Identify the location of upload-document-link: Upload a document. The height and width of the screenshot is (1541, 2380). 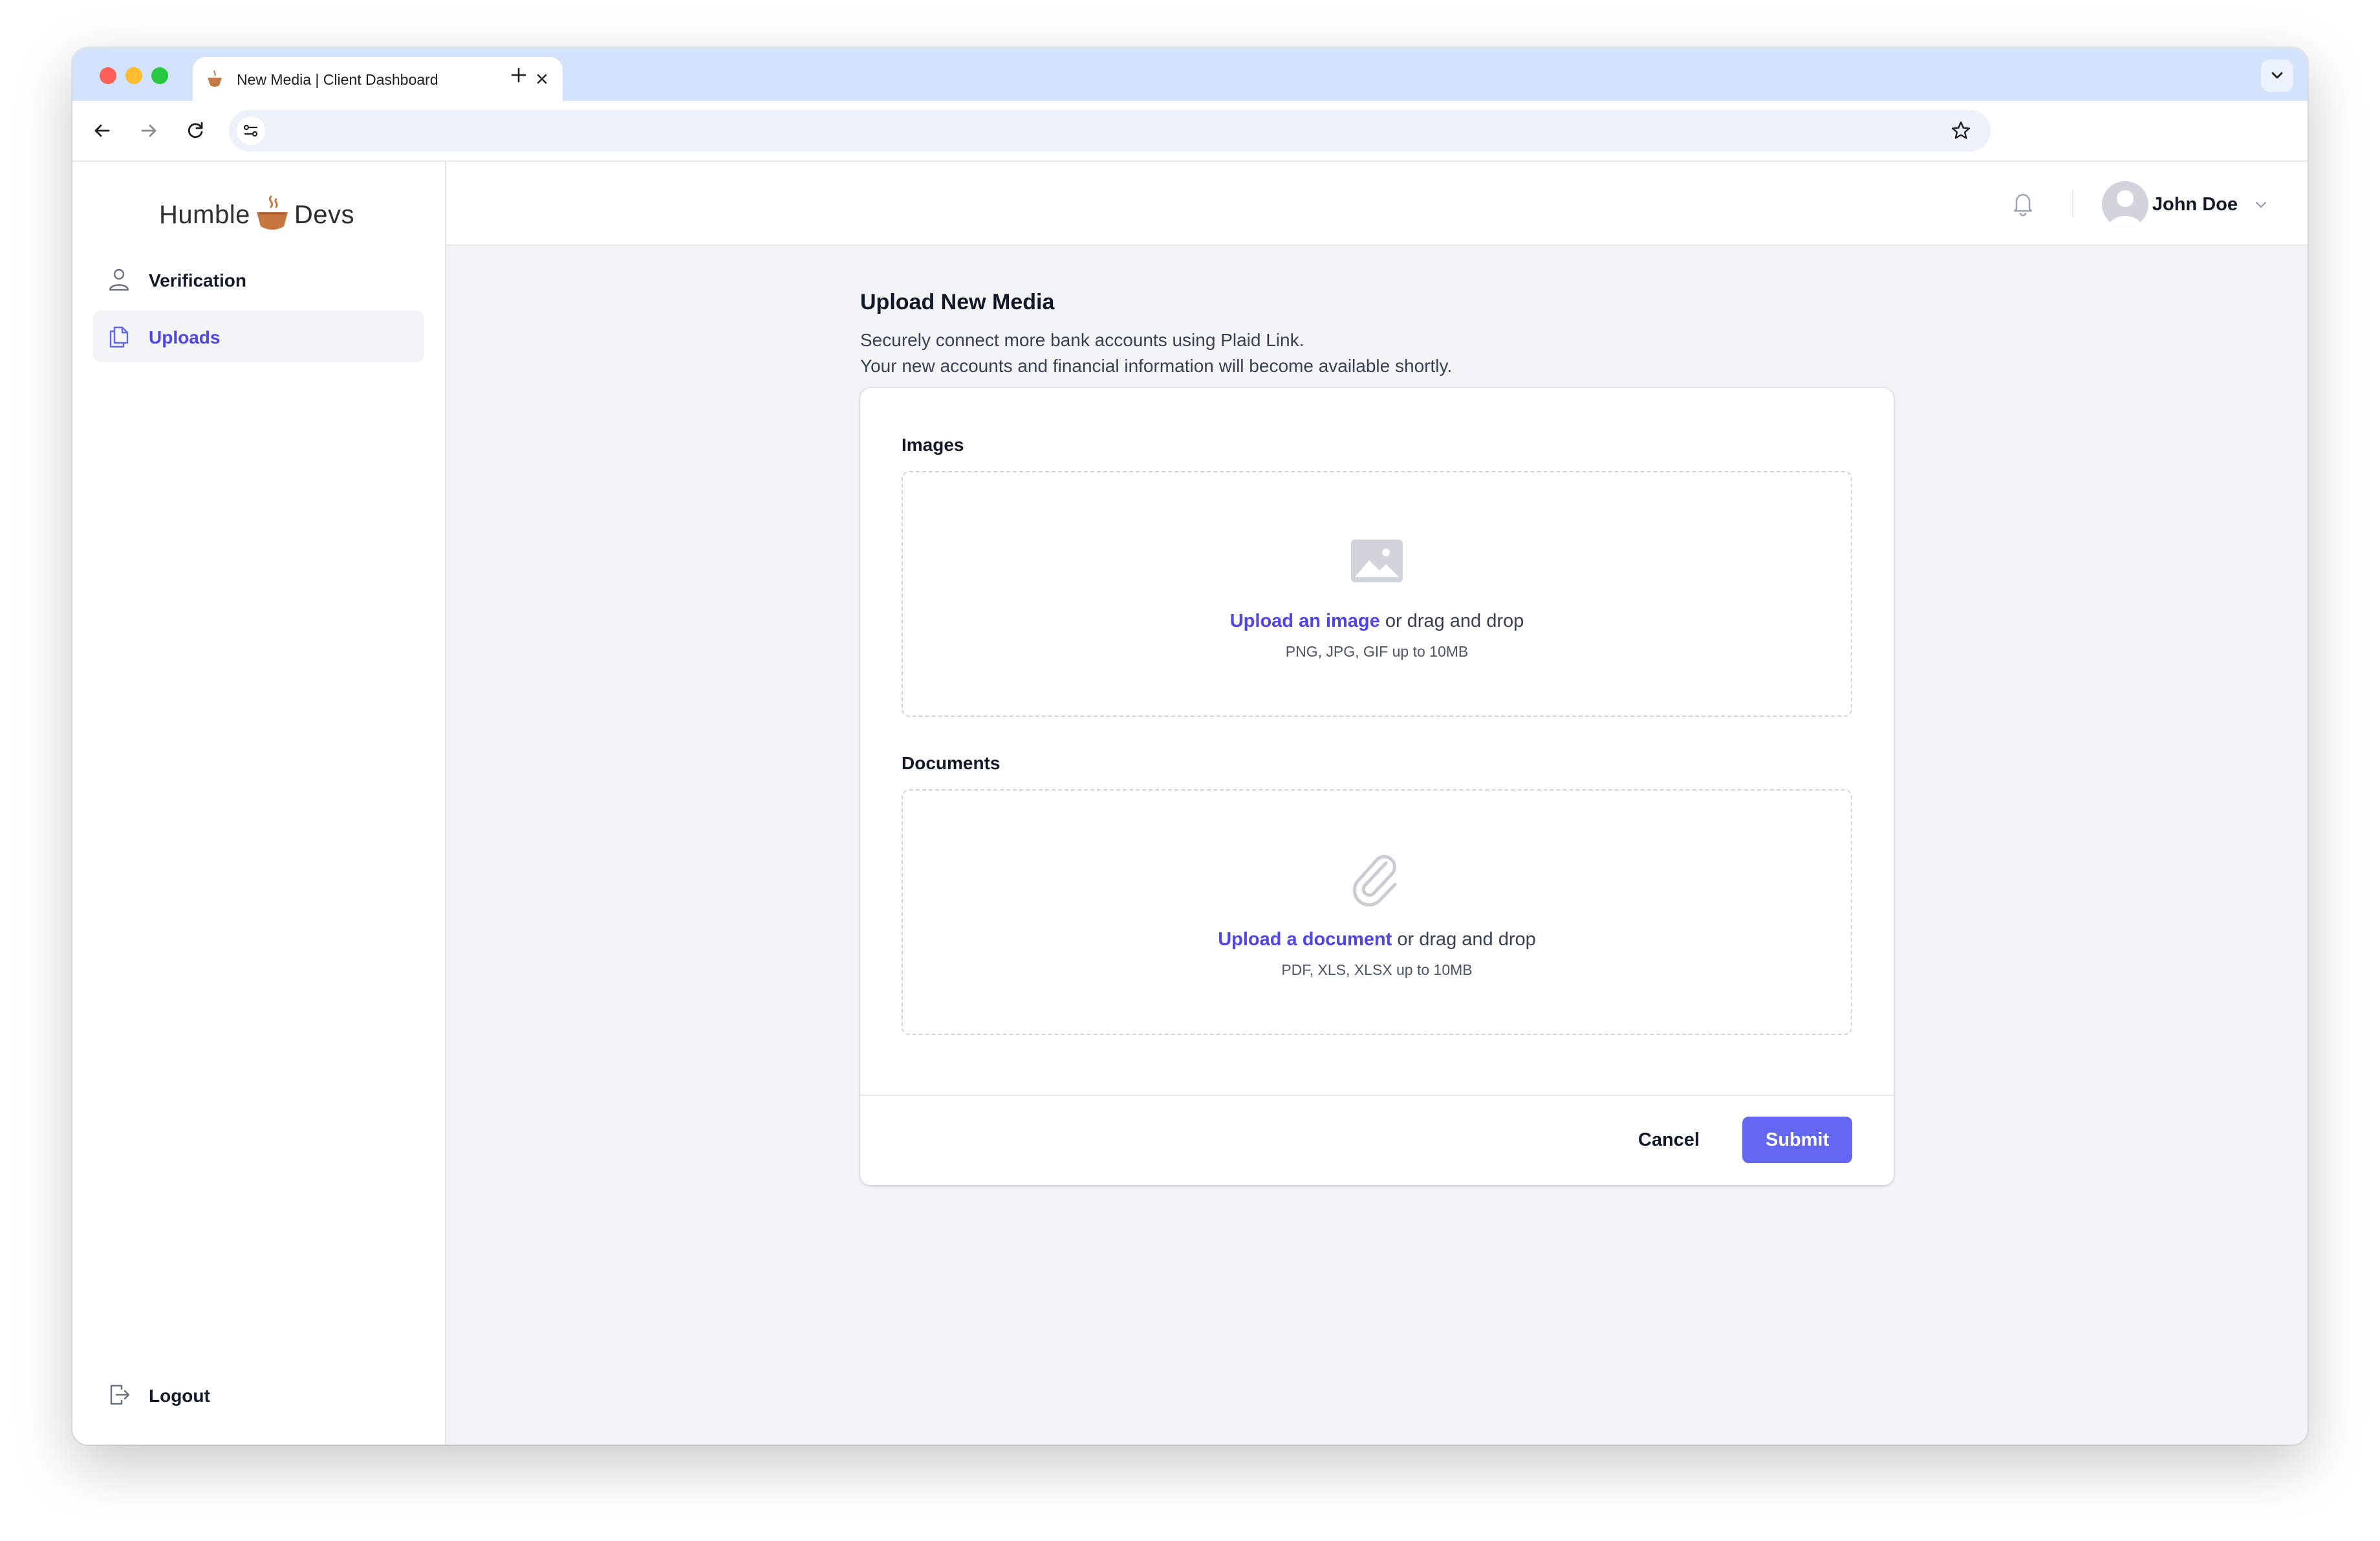
(1305, 939).